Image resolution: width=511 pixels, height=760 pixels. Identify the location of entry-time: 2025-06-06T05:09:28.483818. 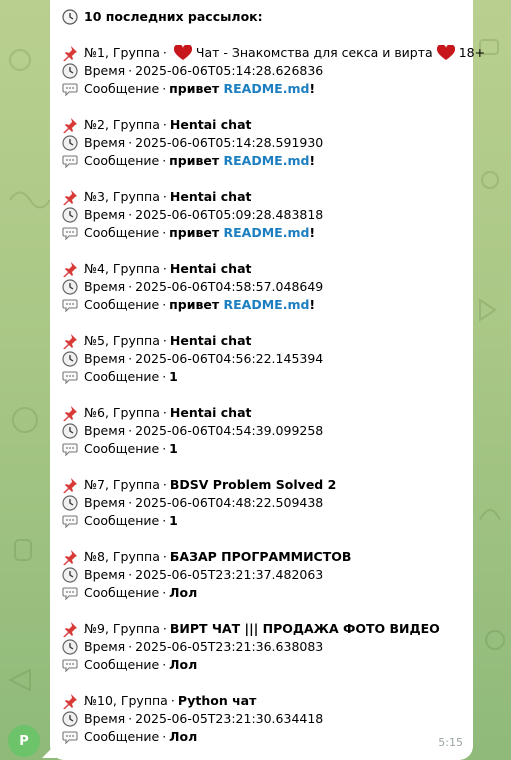
(229, 214).